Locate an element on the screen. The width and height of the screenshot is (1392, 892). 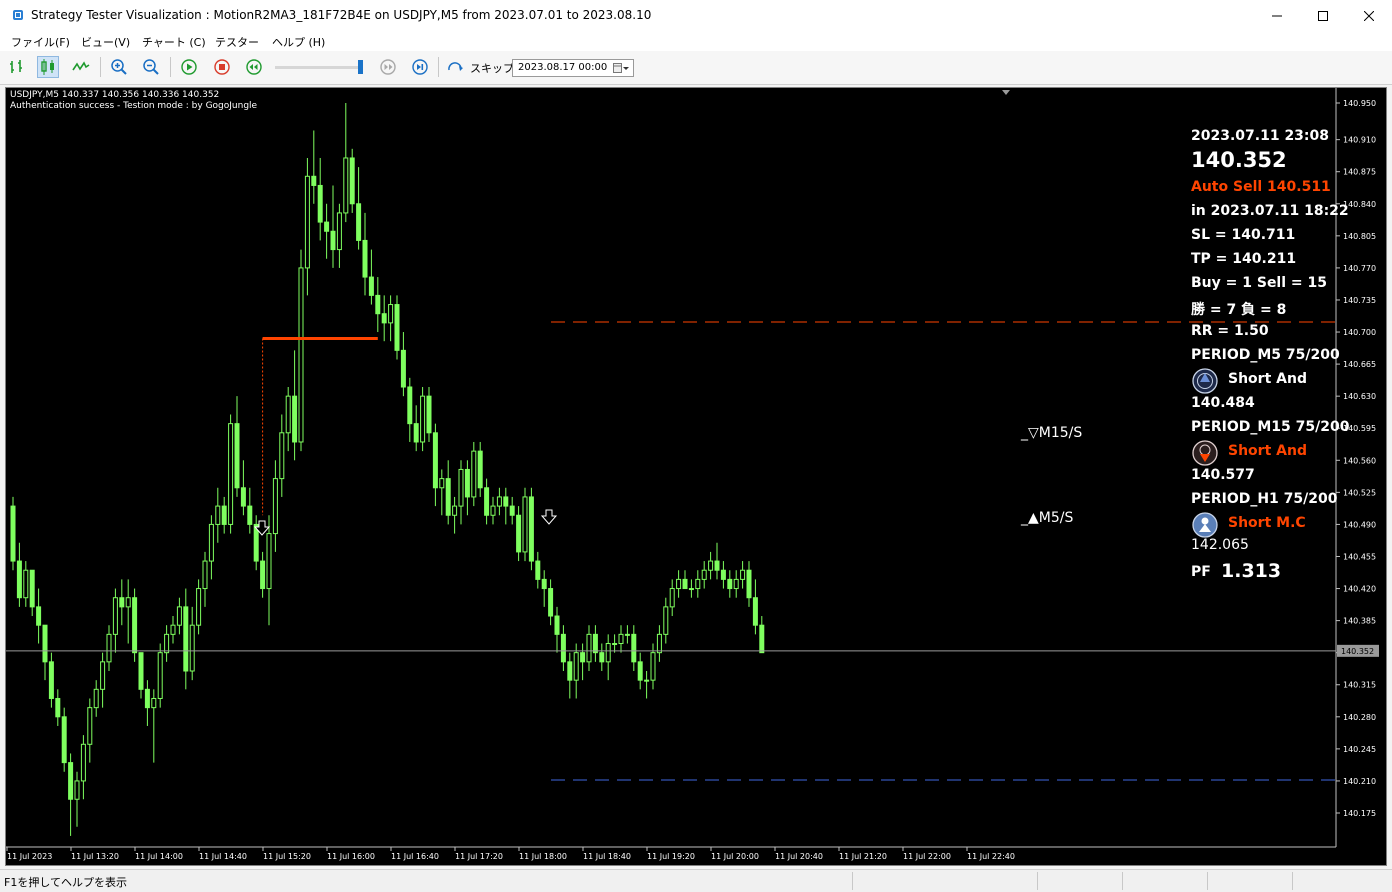
y-tick-label: 140.175 is located at coordinates (1359, 813).